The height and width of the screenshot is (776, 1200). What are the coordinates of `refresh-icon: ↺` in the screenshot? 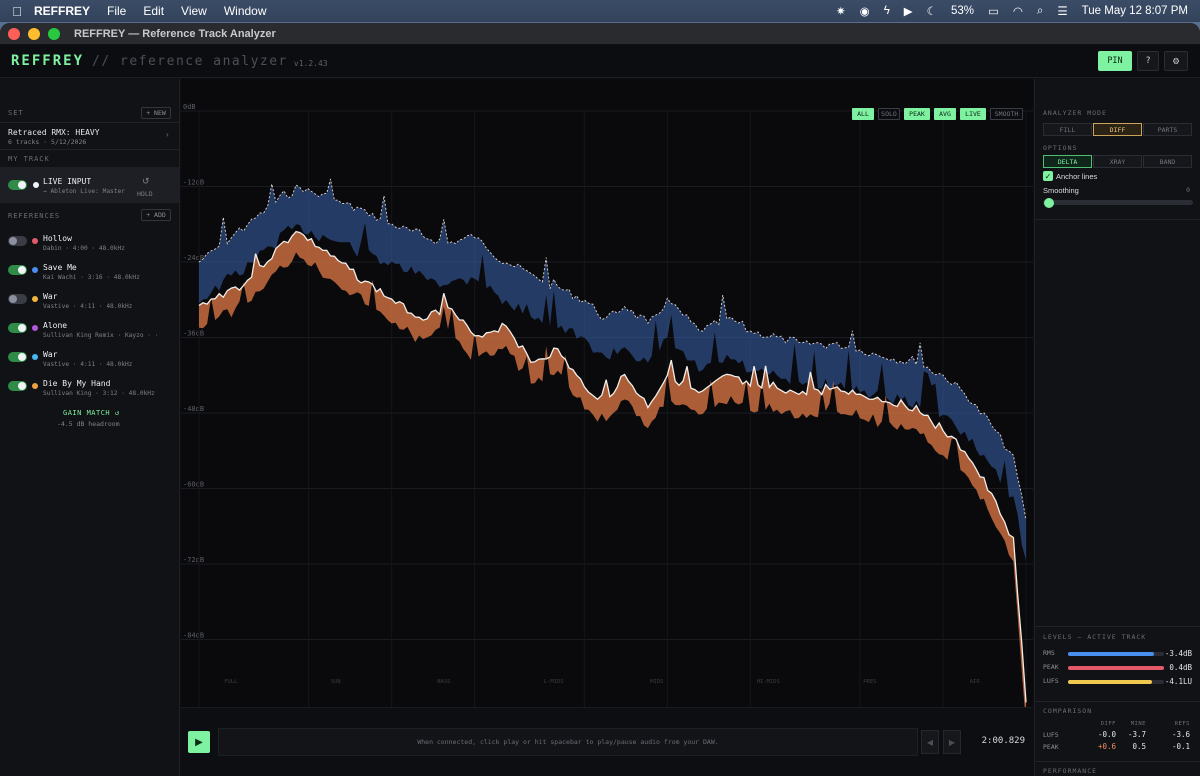 It's located at (146, 181).